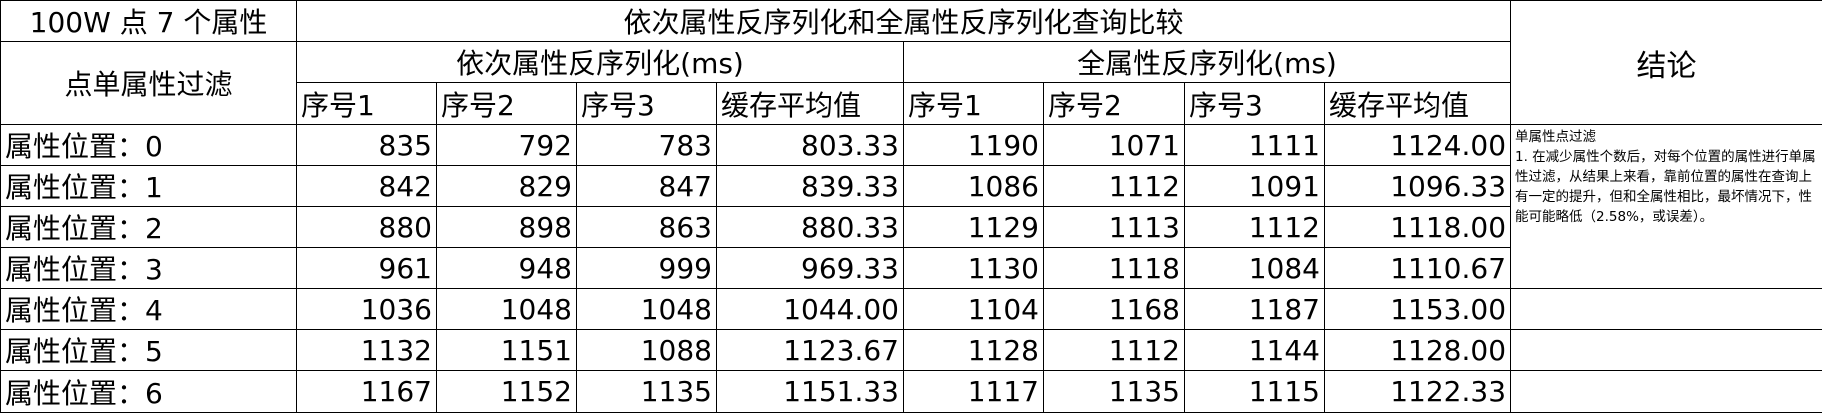 This screenshot has width=1822, height=413. I want to click on row-label: 属性位置：0, so click(149, 145).